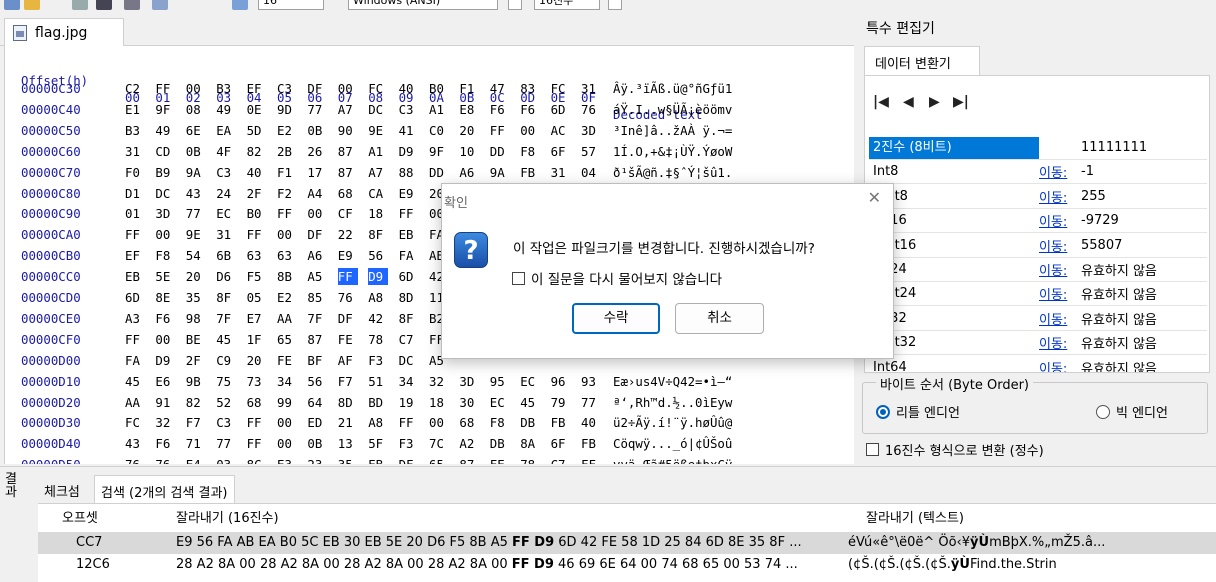 The image size is (1216, 582). What do you see at coordinates (318, 360) in the screenshot?
I see `hex-byte: BF` at bounding box center [318, 360].